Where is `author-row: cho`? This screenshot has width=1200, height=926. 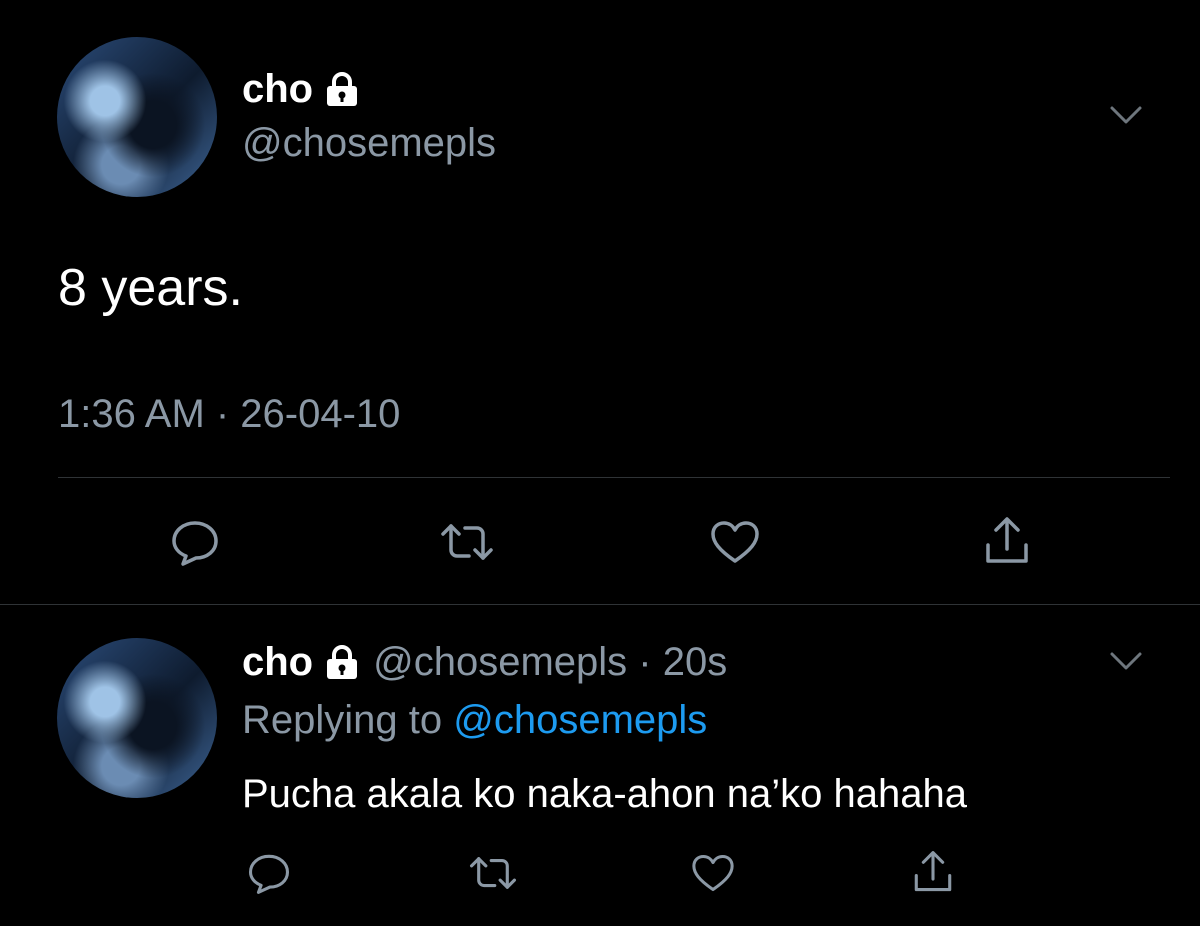 author-row: cho is located at coordinates (300, 89).